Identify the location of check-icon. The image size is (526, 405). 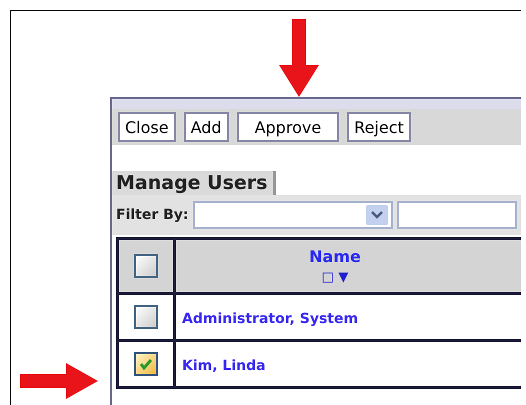
(146, 364).